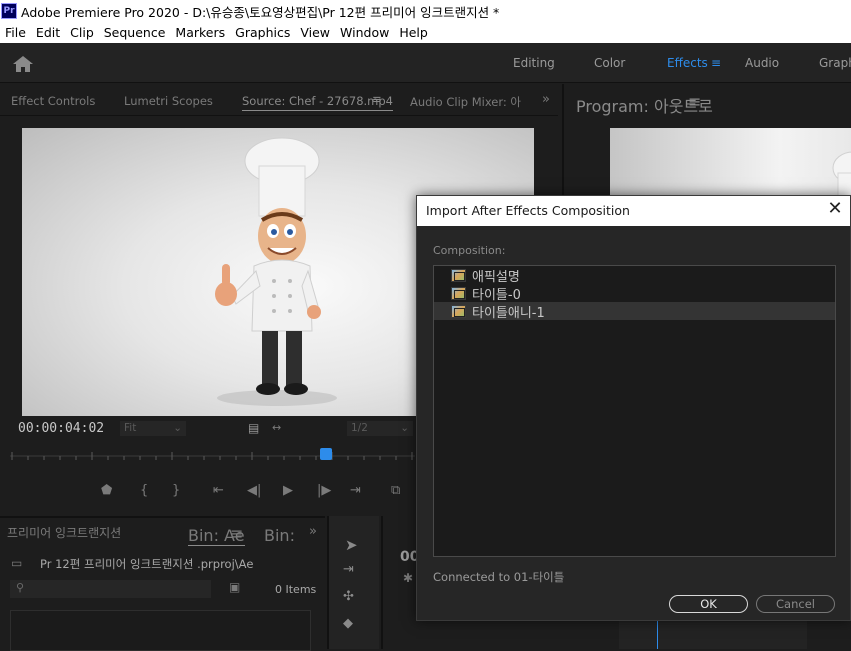  What do you see at coordinates (234, 587) in the screenshot?
I see `new-bin-icon: ▣` at bounding box center [234, 587].